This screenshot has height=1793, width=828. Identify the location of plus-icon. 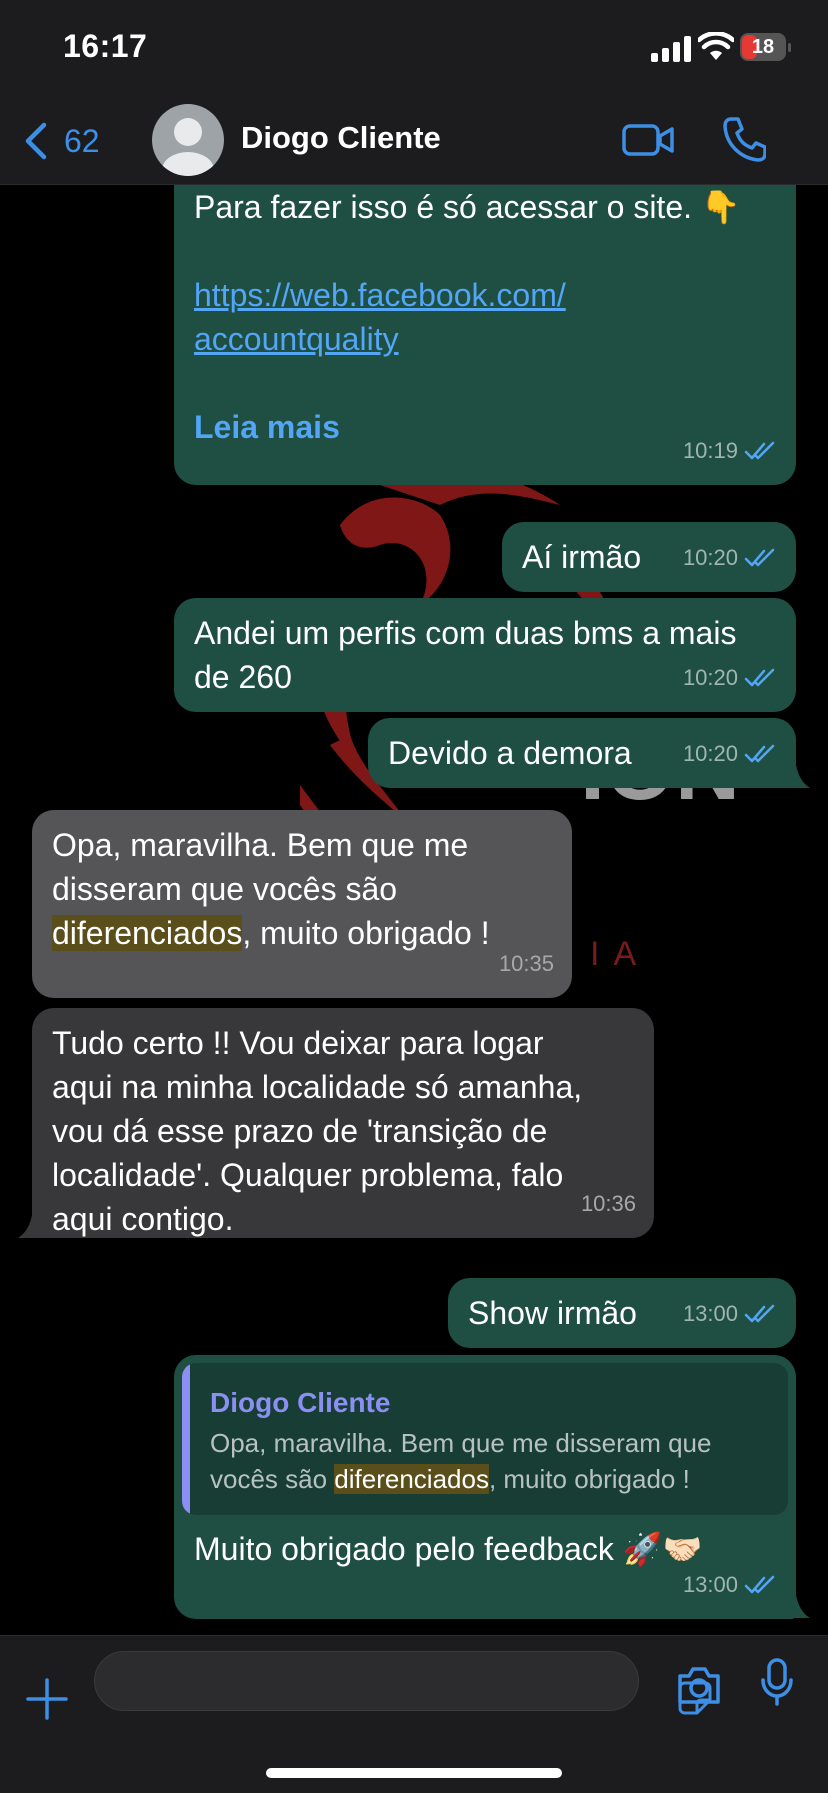
(47, 1699).